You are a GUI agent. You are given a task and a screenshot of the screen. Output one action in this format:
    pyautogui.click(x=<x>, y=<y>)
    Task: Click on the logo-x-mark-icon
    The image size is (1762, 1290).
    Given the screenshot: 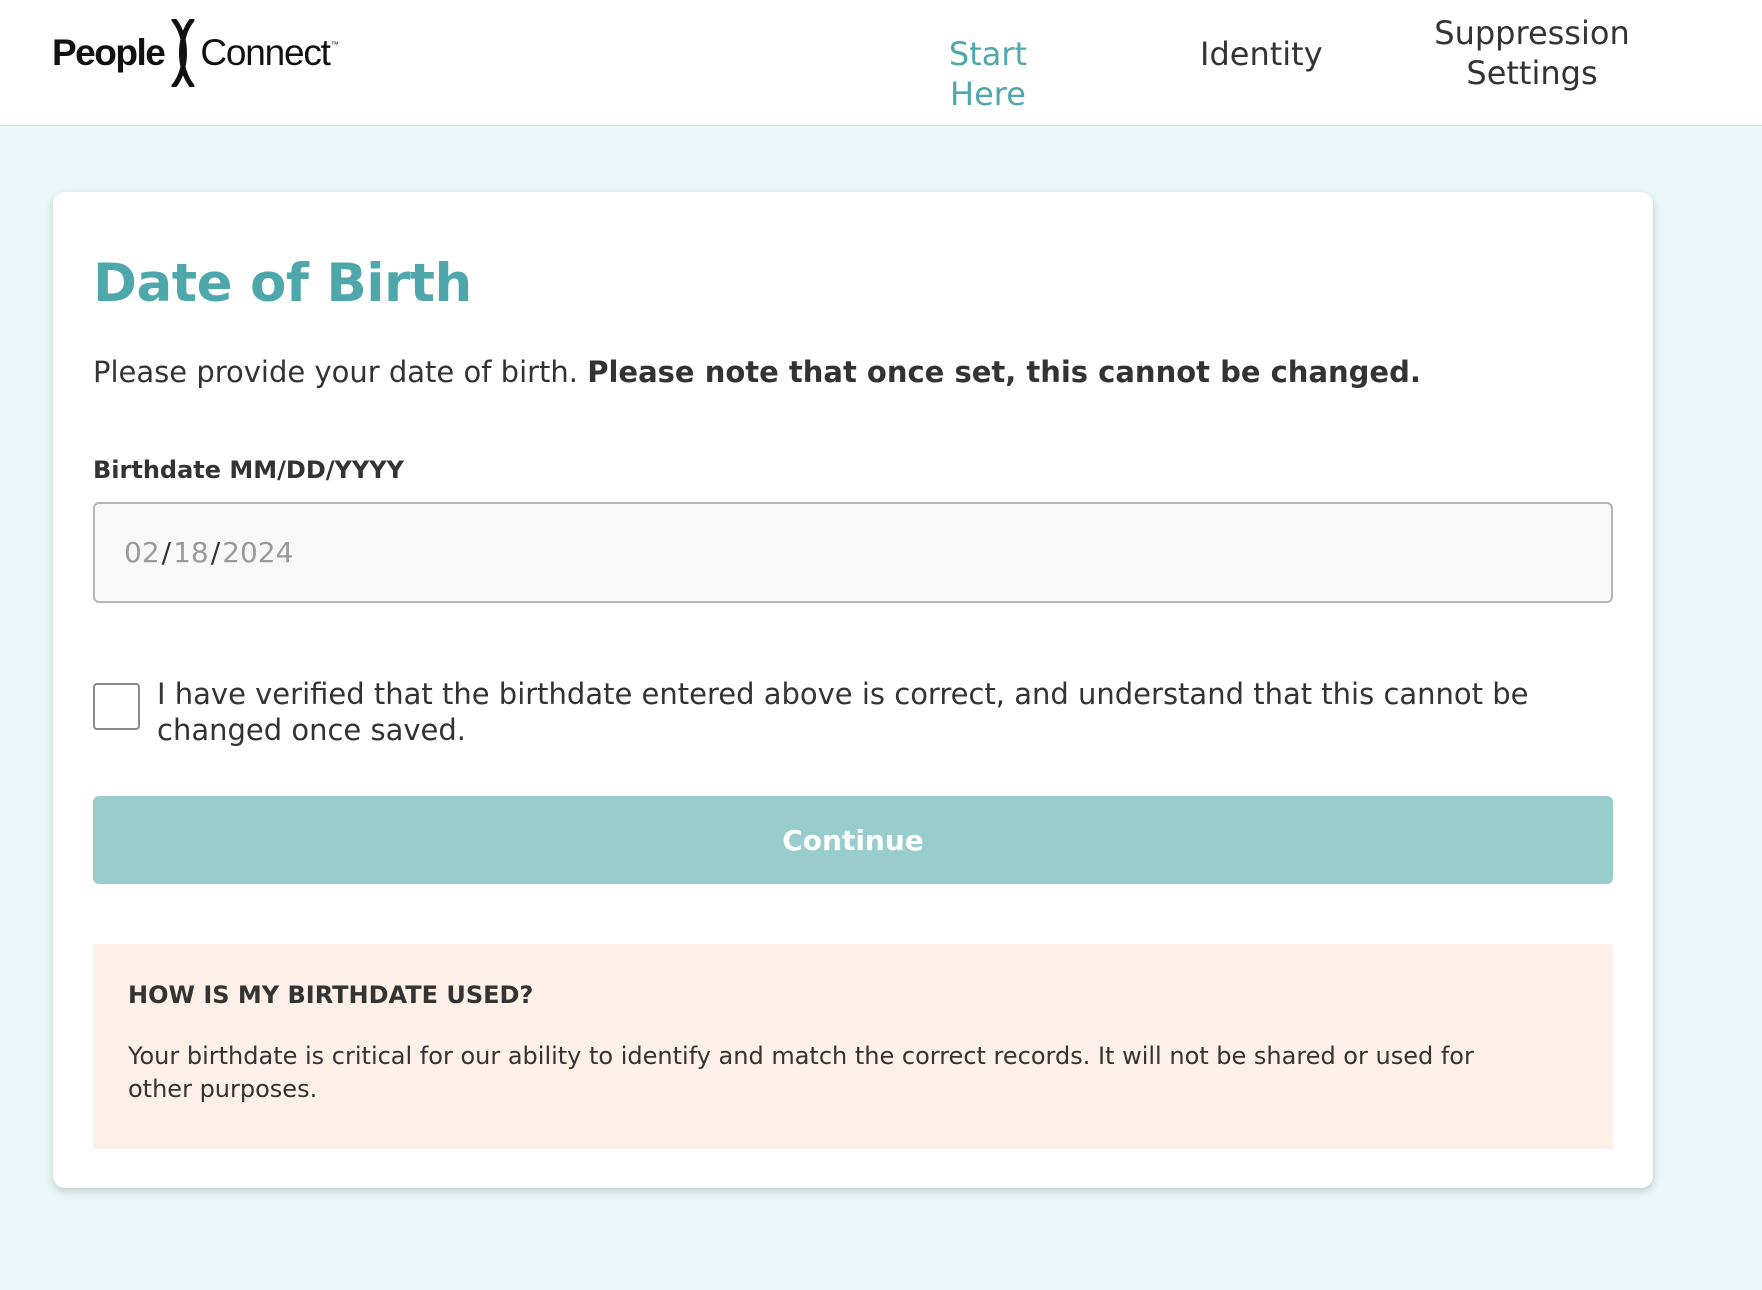 What is the action you would take?
    pyautogui.click(x=183, y=53)
    